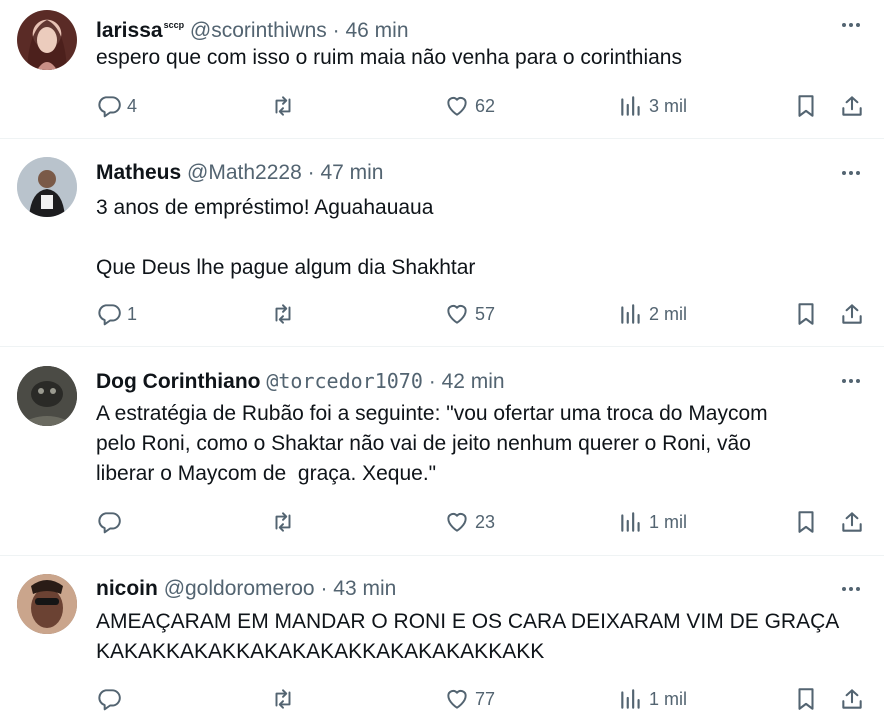  What do you see at coordinates (138, 172) in the screenshot?
I see `author-name: Matheus` at bounding box center [138, 172].